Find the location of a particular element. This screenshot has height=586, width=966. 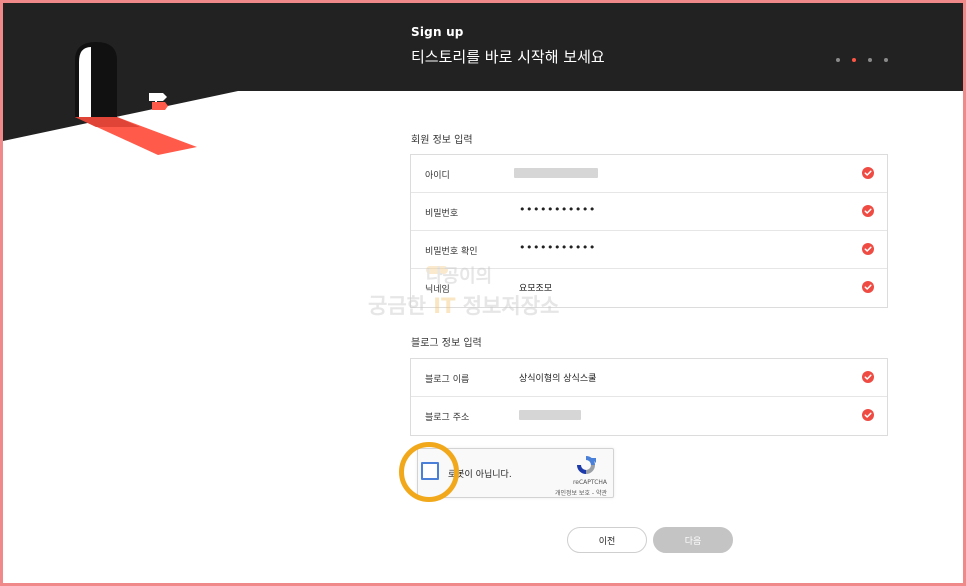

nickname-row: 닉네임 요모조모 is located at coordinates (649, 288).